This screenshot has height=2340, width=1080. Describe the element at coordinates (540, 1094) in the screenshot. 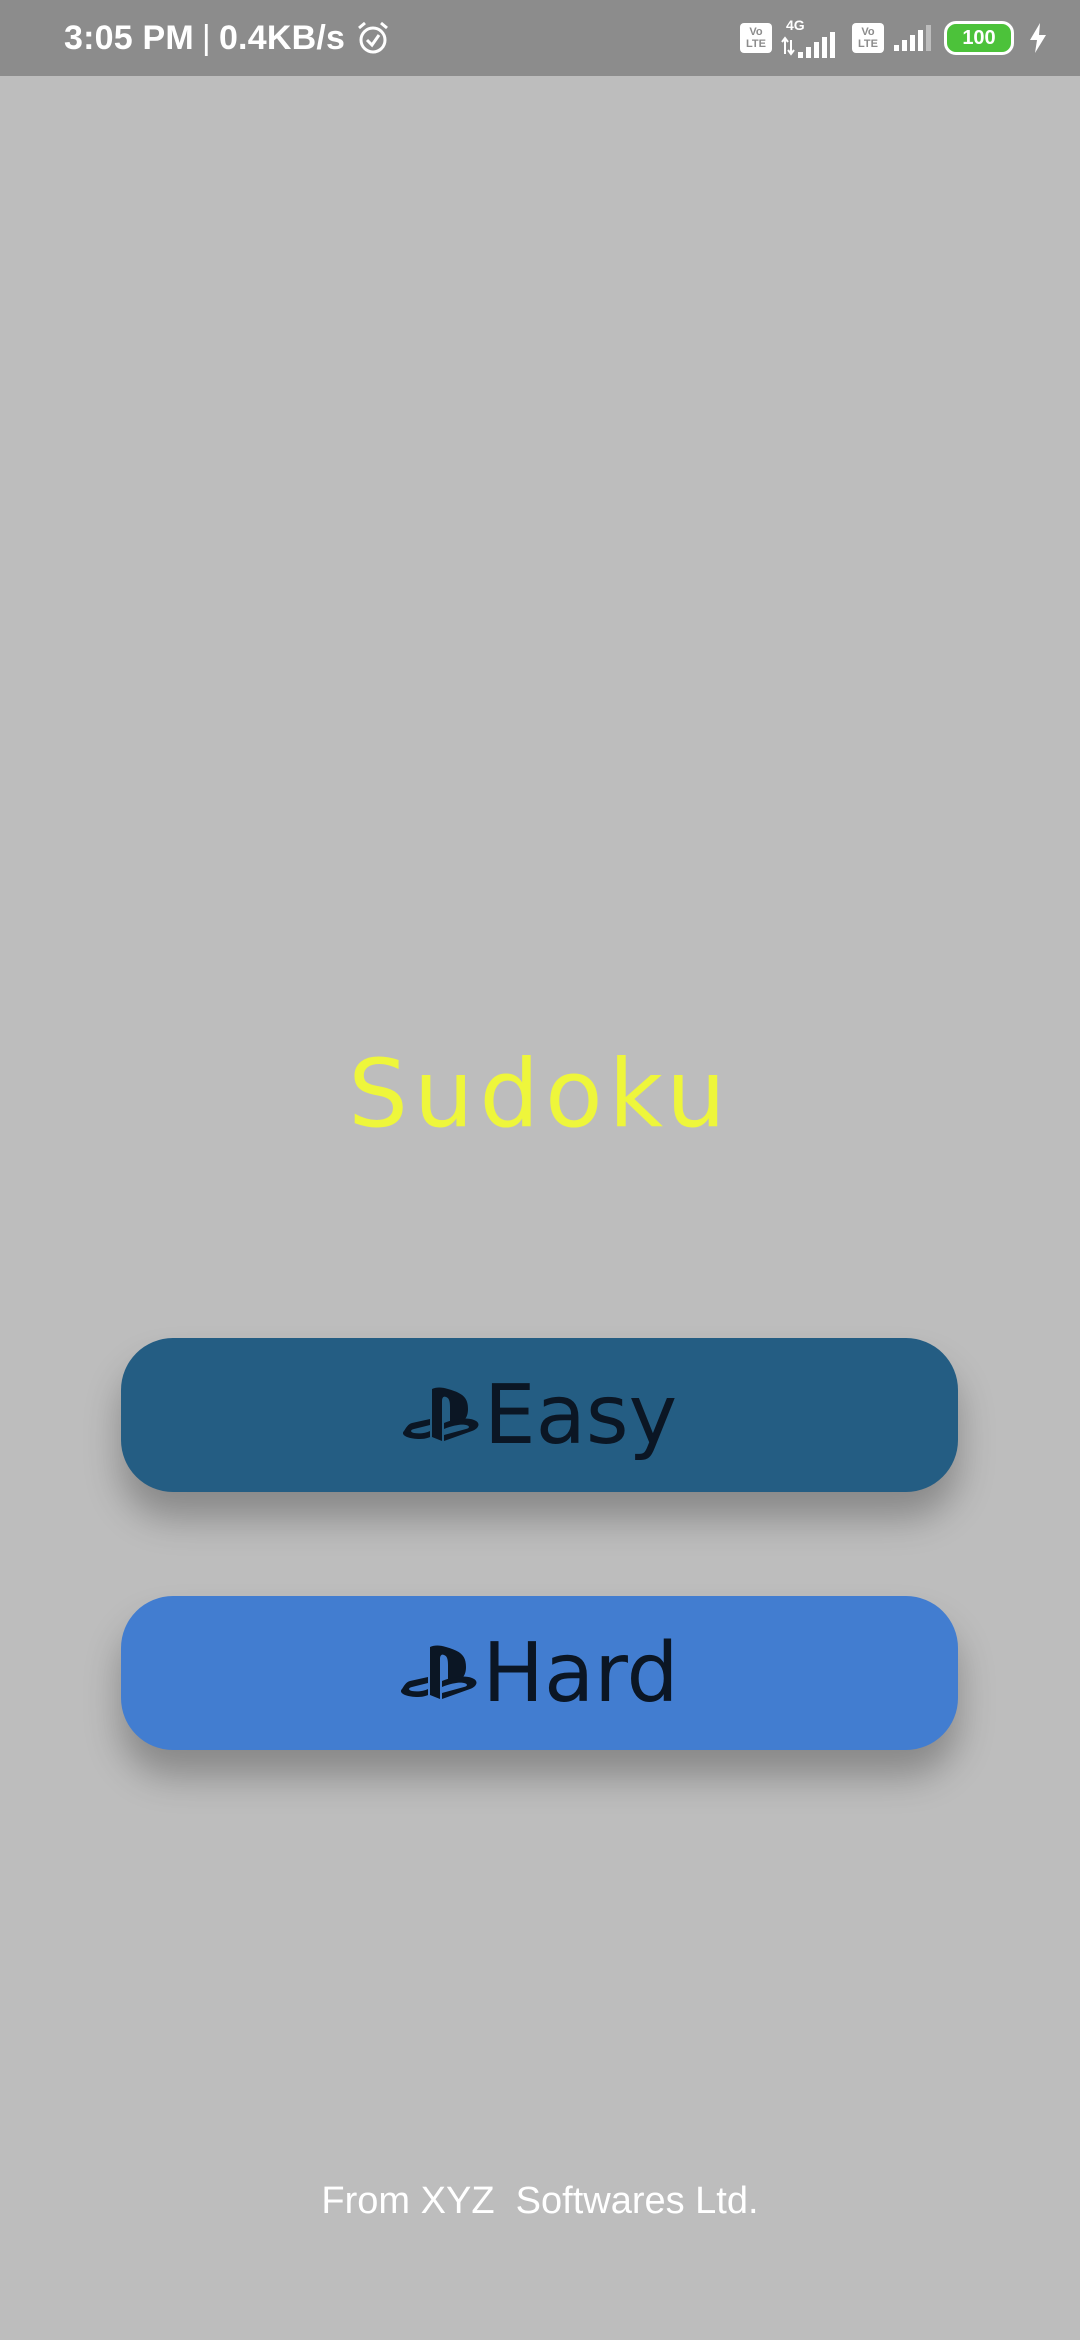

I see `app-title: Sudoku` at that location.